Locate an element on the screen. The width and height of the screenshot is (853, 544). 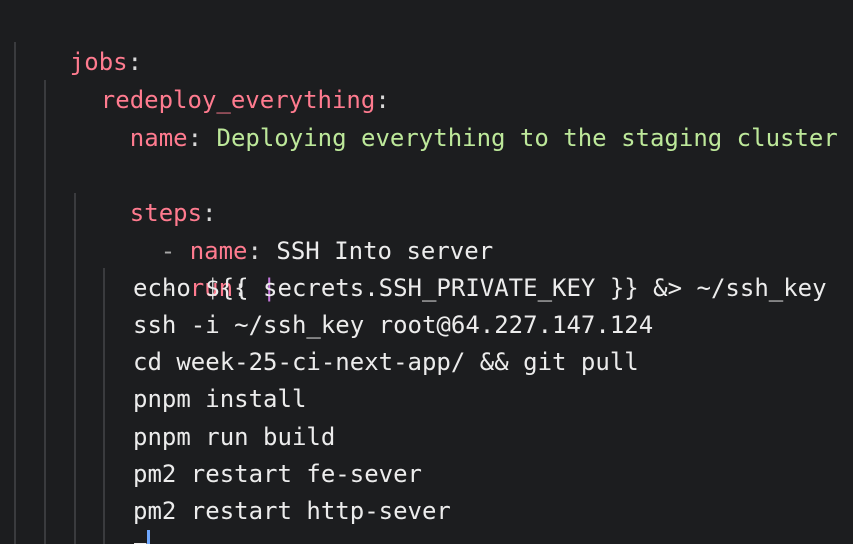
script-line: pm2 restart fe-sever is located at coordinates (277, 474).